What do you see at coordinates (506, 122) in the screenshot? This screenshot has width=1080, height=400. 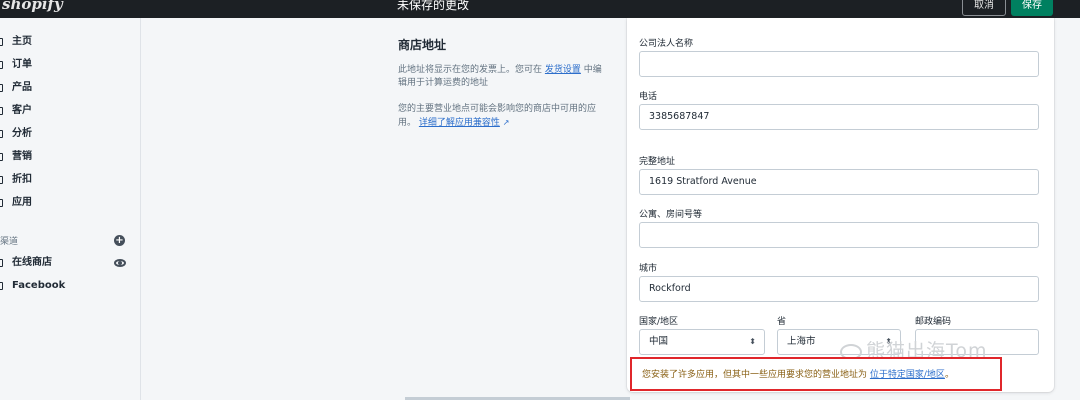 I see `external-link-icon: ↗` at bounding box center [506, 122].